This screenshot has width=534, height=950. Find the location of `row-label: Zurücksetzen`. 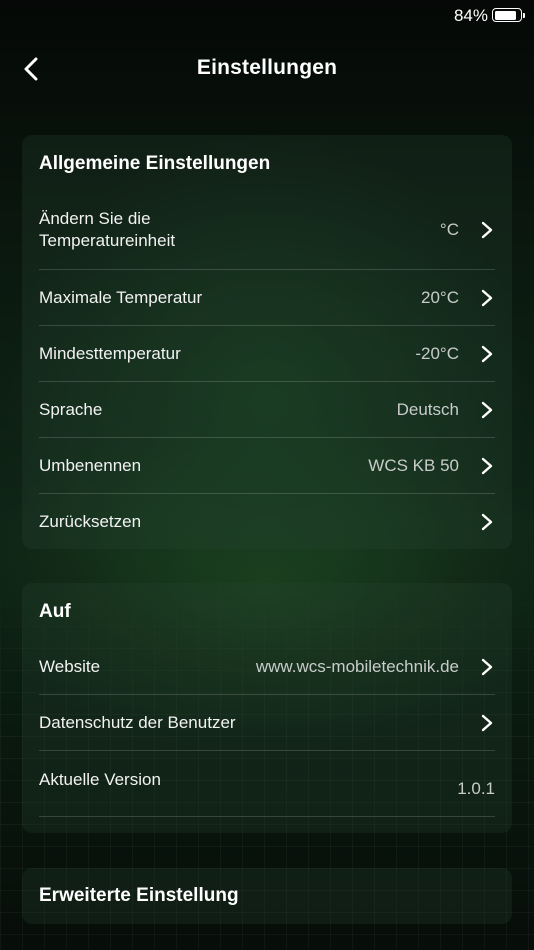

row-label: Zurücksetzen is located at coordinates (90, 521).